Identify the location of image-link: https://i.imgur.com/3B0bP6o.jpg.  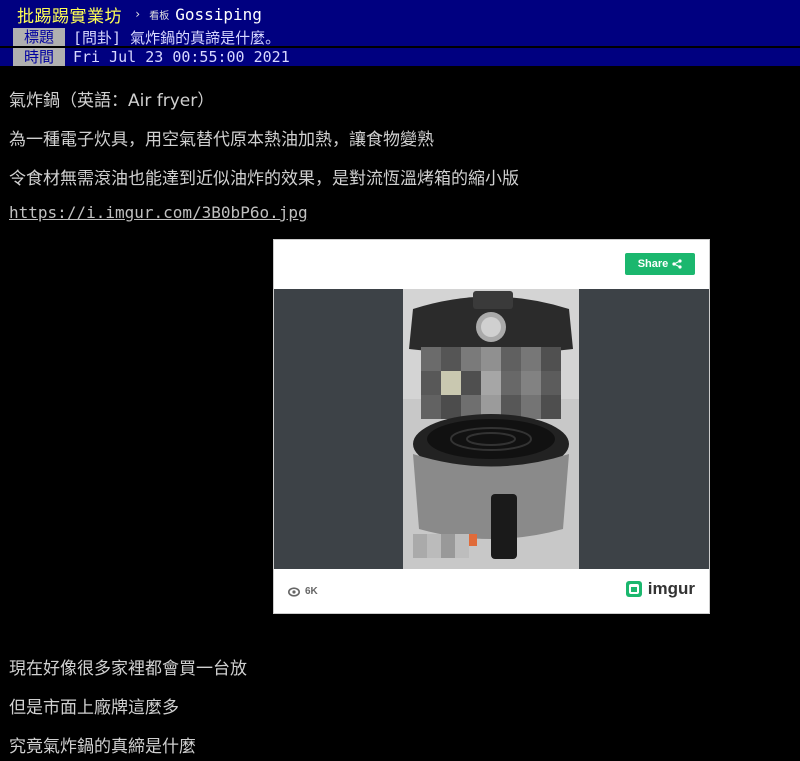
(158, 212).